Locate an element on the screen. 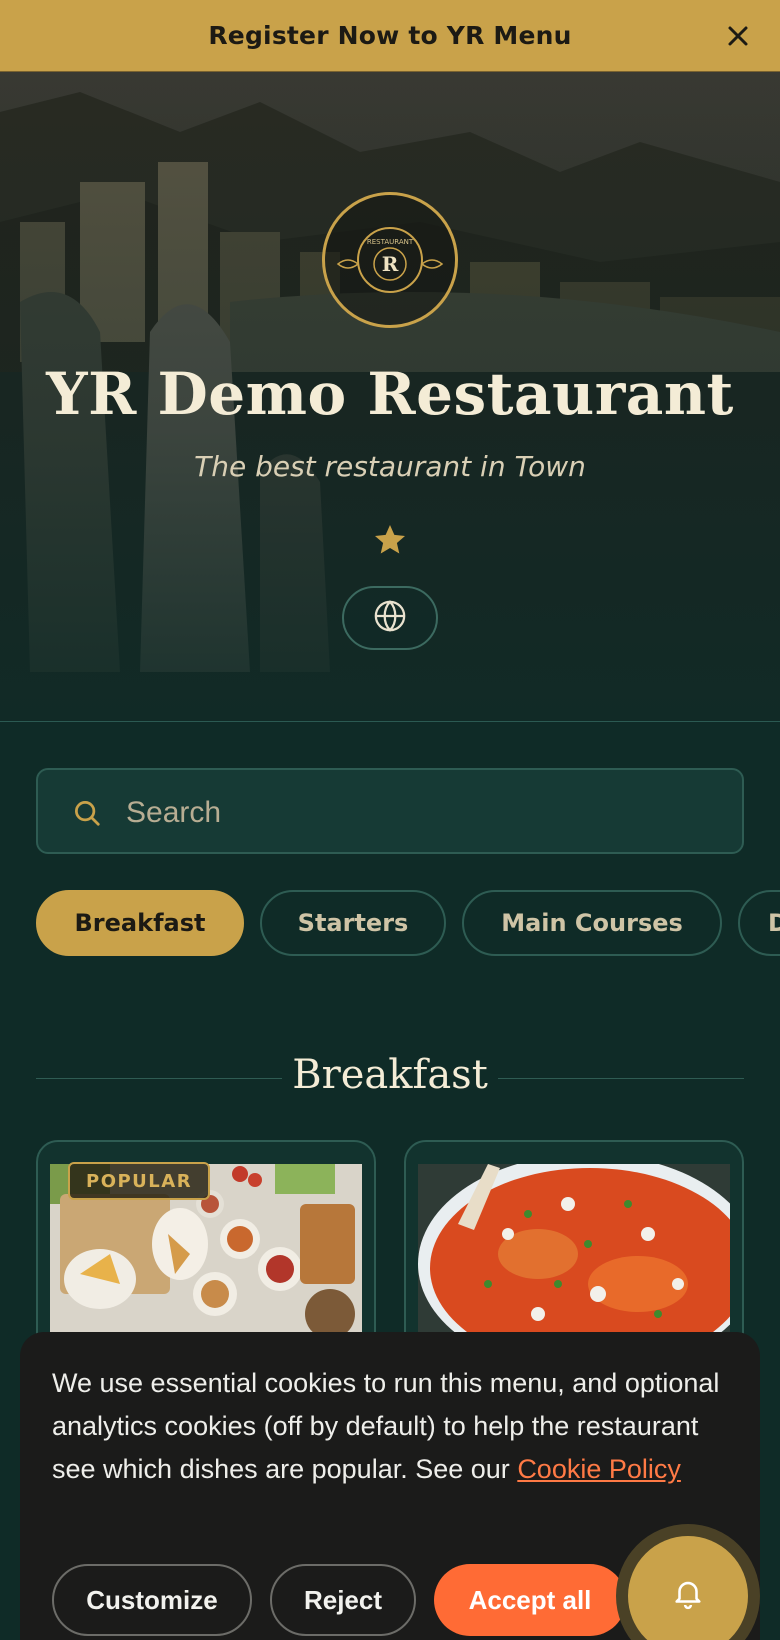 Image resolution: width=780 pixels, height=1640 pixels. cookie-policy-link: Cookie Policy is located at coordinates (599, 1469).